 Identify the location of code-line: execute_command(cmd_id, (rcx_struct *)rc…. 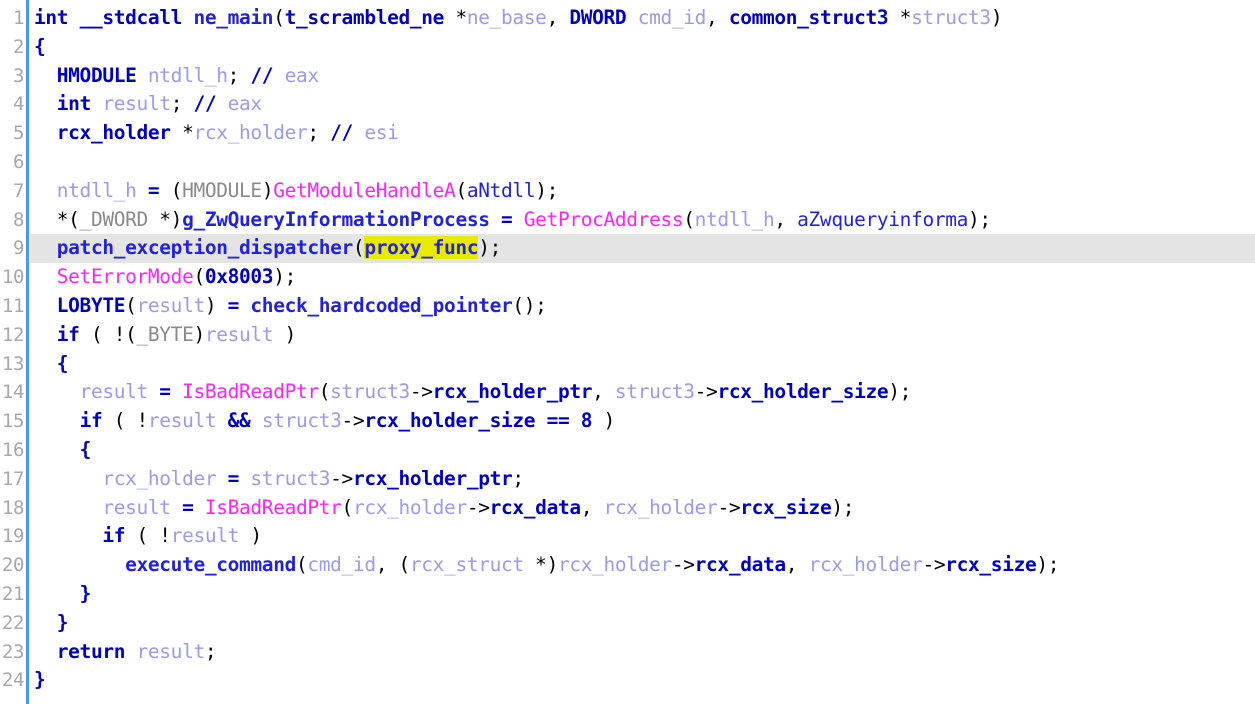
(644, 565).